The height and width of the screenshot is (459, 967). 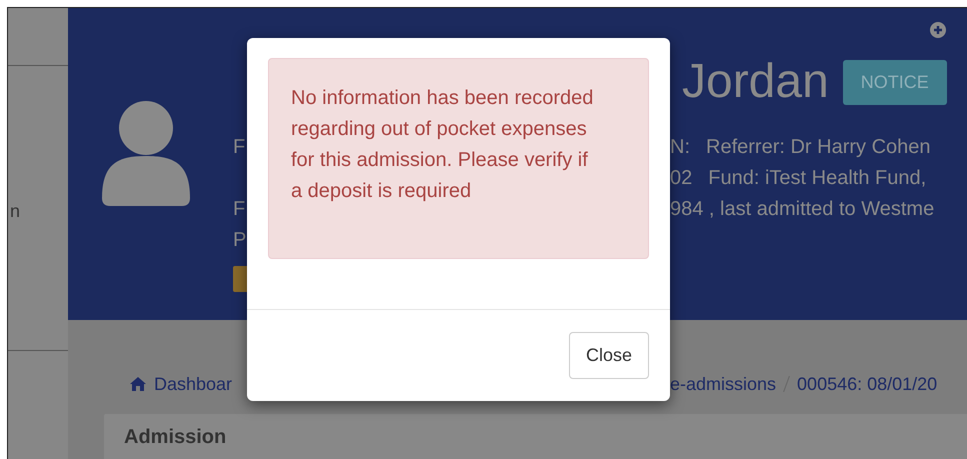 I want to click on breadcrumb-link: Dashboar, so click(x=193, y=384).